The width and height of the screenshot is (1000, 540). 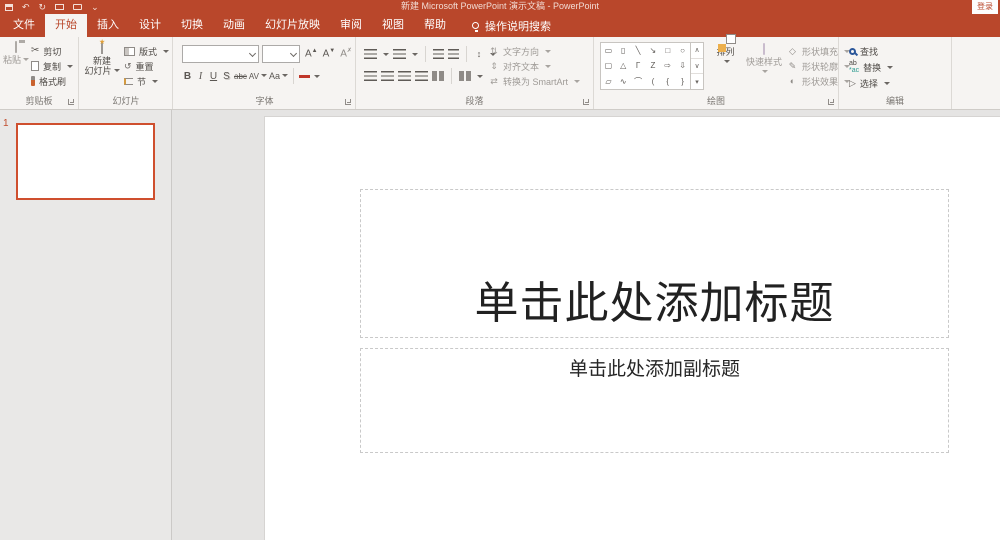 What do you see at coordinates (586, 102) in the screenshot?
I see `paragraph-dialog-launcher-icon` at bounding box center [586, 102].